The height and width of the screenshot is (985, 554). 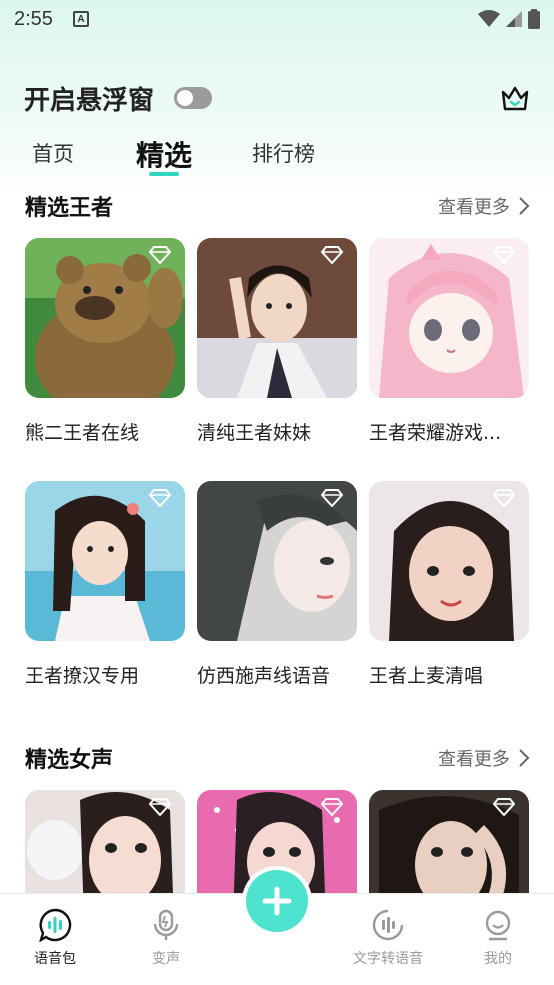 I want to click on tab-home: 首页, so click(x=53, y=149).